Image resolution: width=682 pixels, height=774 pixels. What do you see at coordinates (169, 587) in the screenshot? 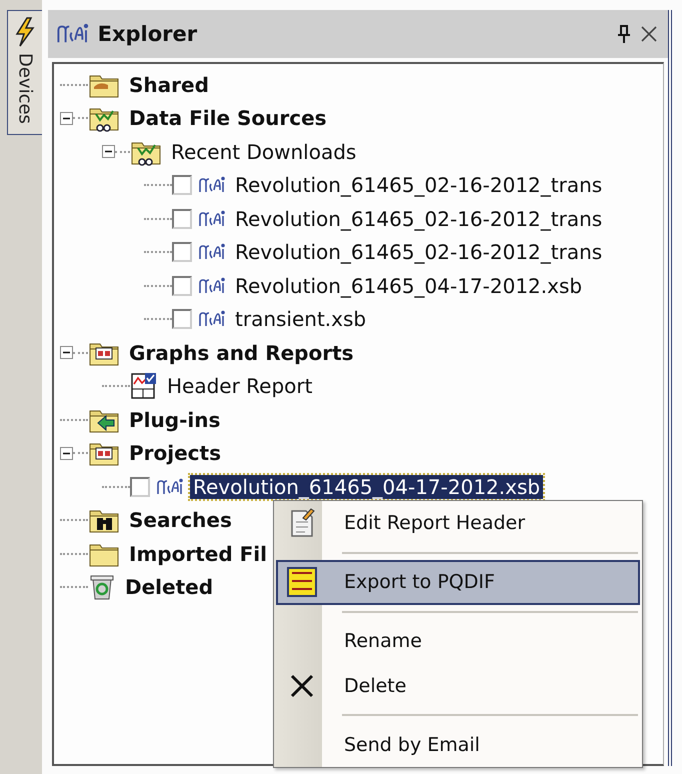
I see `tree-item: Deleted` at bounding box center [169, 587].